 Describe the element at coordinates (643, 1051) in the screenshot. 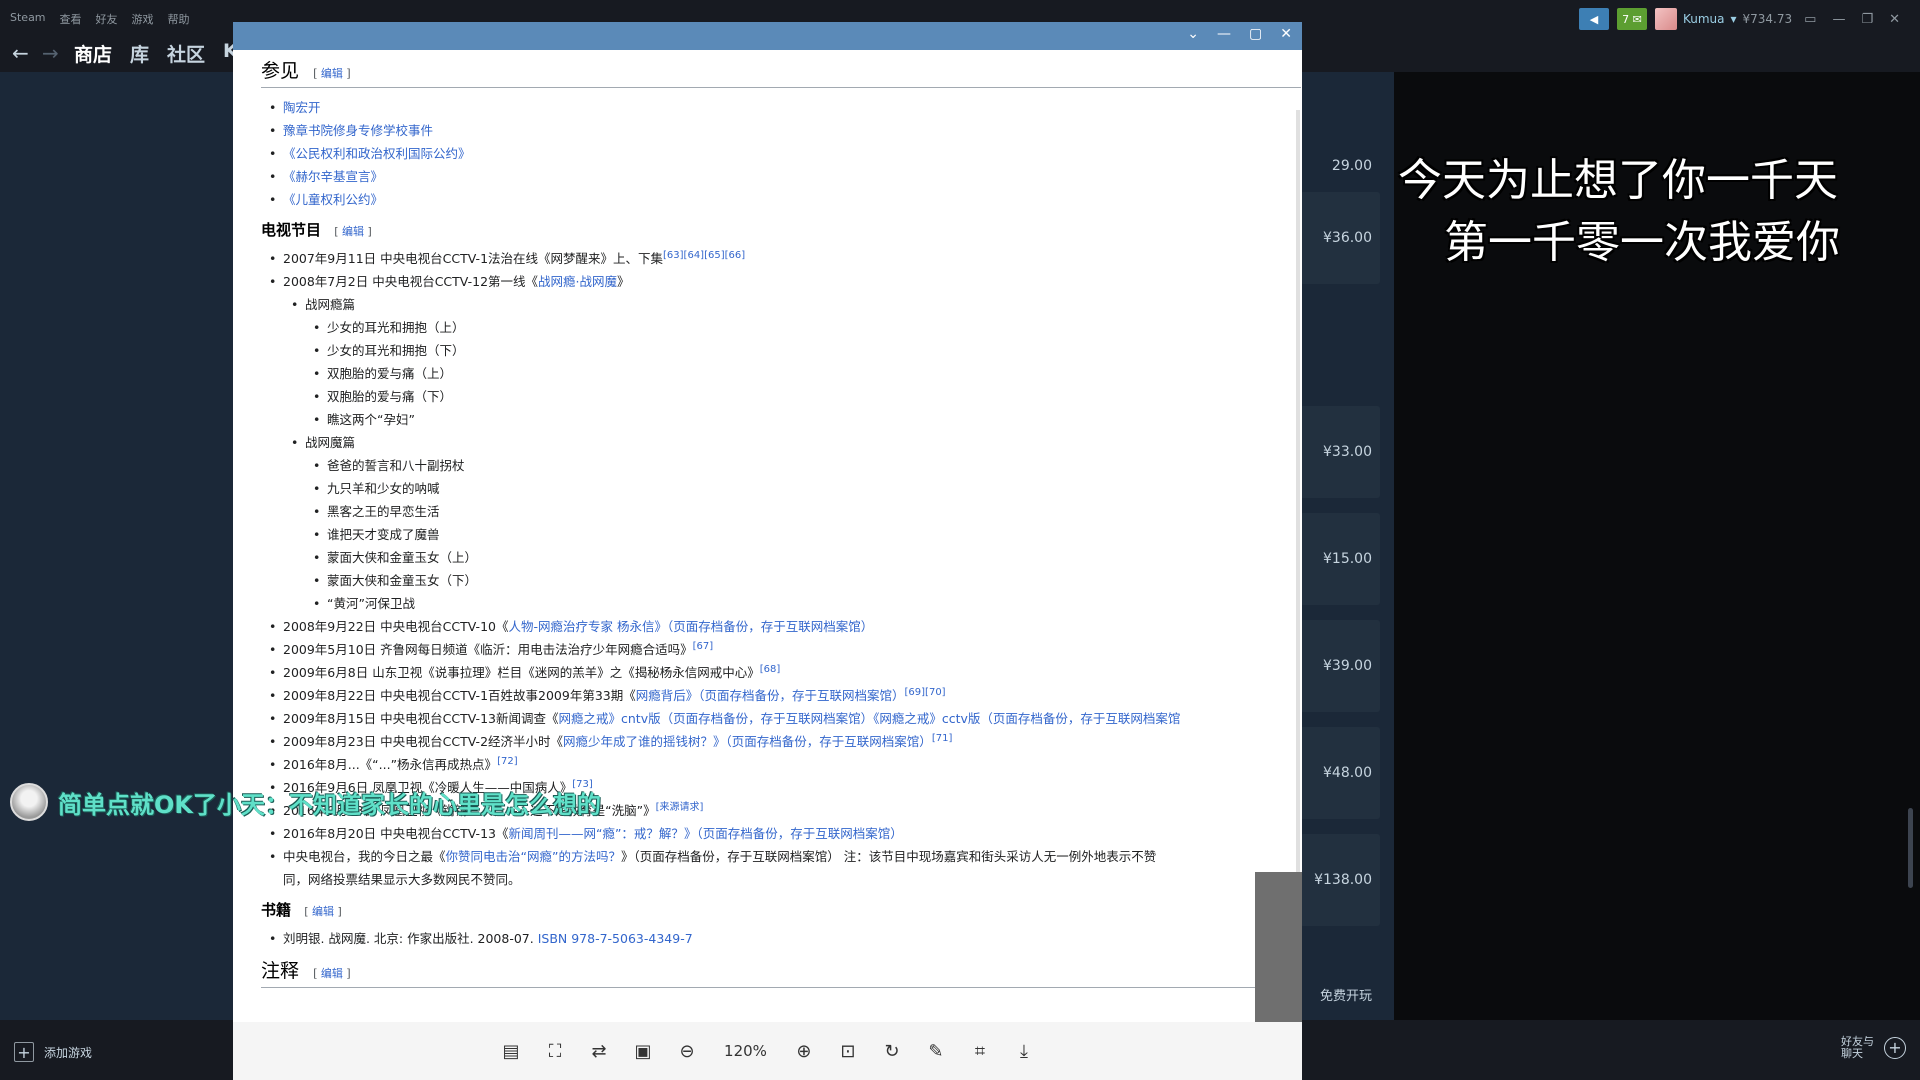

I see `fit-window-icon: ▣` at that location.